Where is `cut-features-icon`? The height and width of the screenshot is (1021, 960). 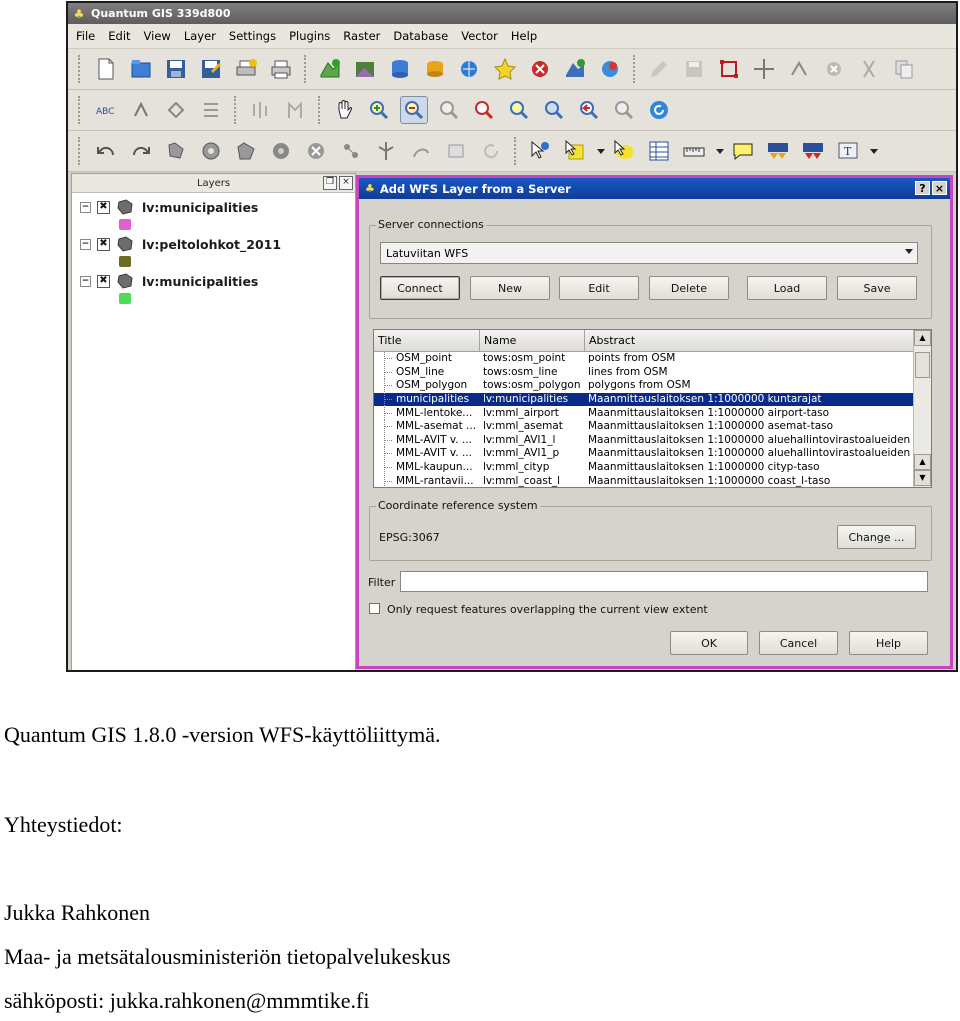 cut-features-icon is located at coordinates (869, 69).